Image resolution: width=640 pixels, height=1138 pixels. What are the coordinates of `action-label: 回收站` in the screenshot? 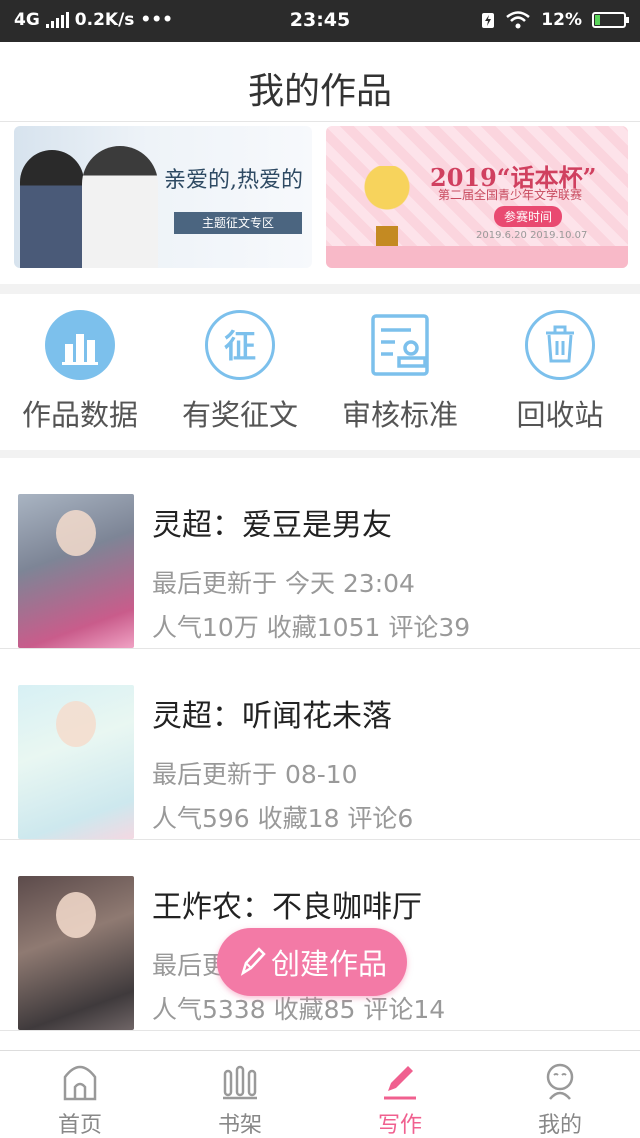 It's located at (560, 415).